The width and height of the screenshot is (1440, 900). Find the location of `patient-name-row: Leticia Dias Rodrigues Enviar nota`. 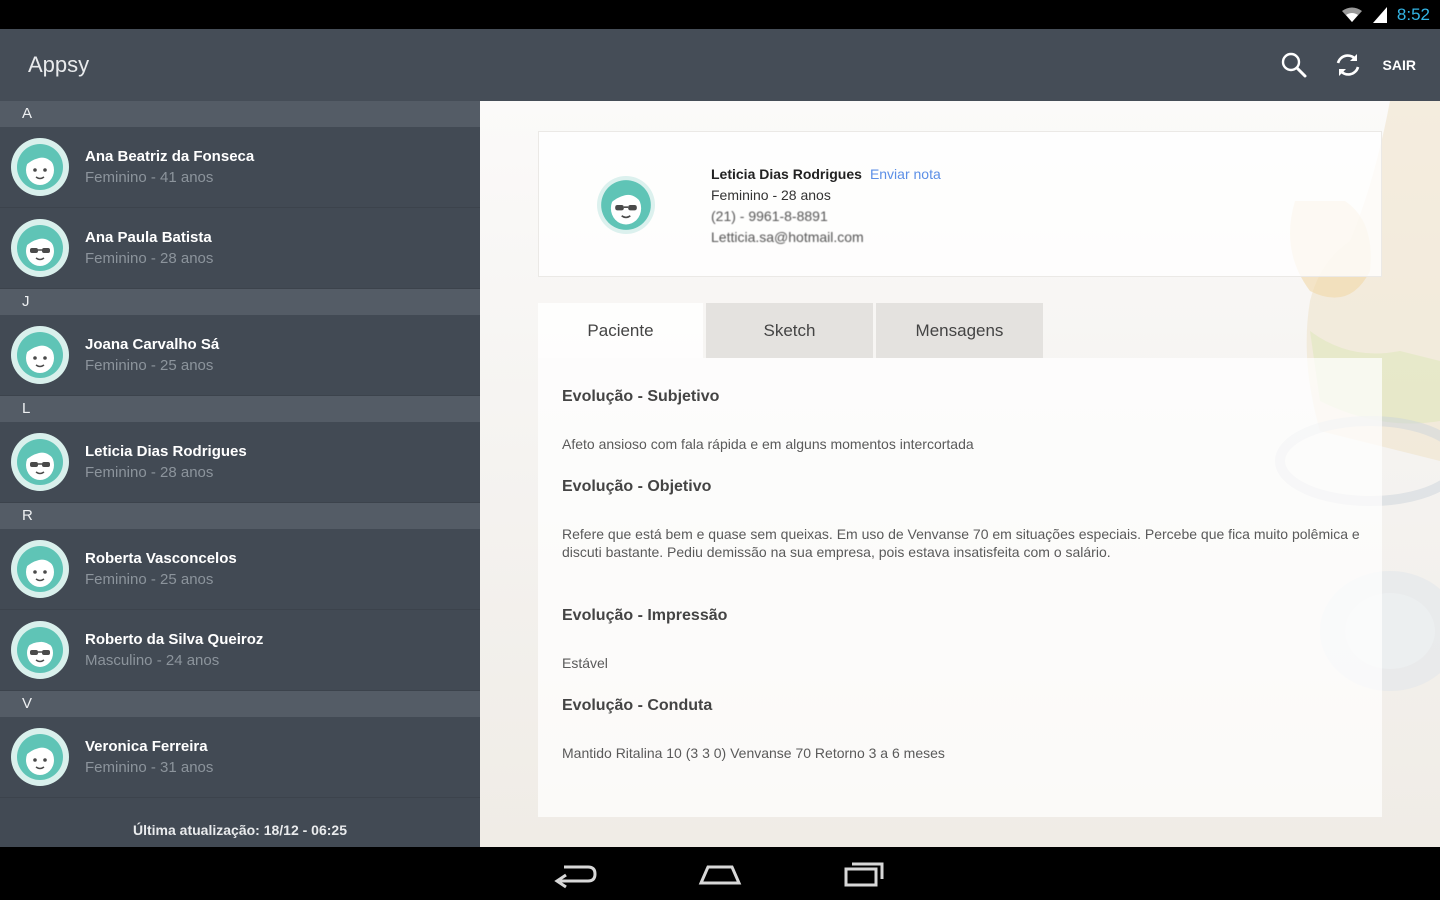

patient-name-row: Leticia Dias Rodrigues Enviar nota is located at coordinates (826, 174).